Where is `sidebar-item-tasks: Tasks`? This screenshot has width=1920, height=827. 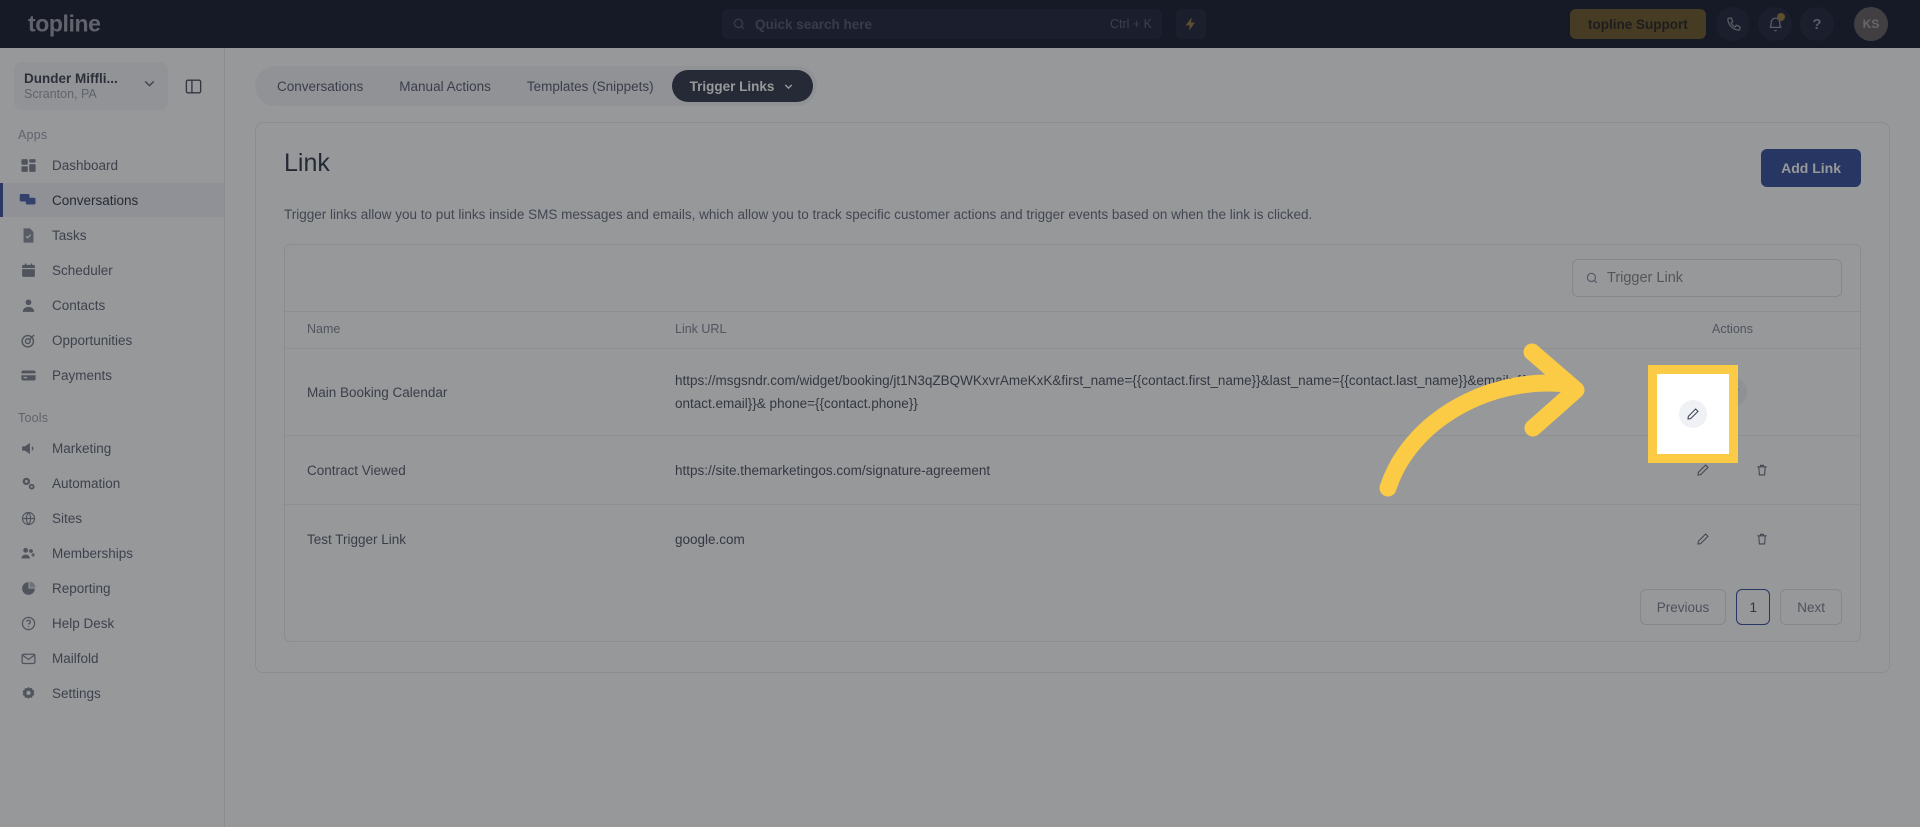 sidebar-item-tasks: Tasks is located at coordinates (112, 235).